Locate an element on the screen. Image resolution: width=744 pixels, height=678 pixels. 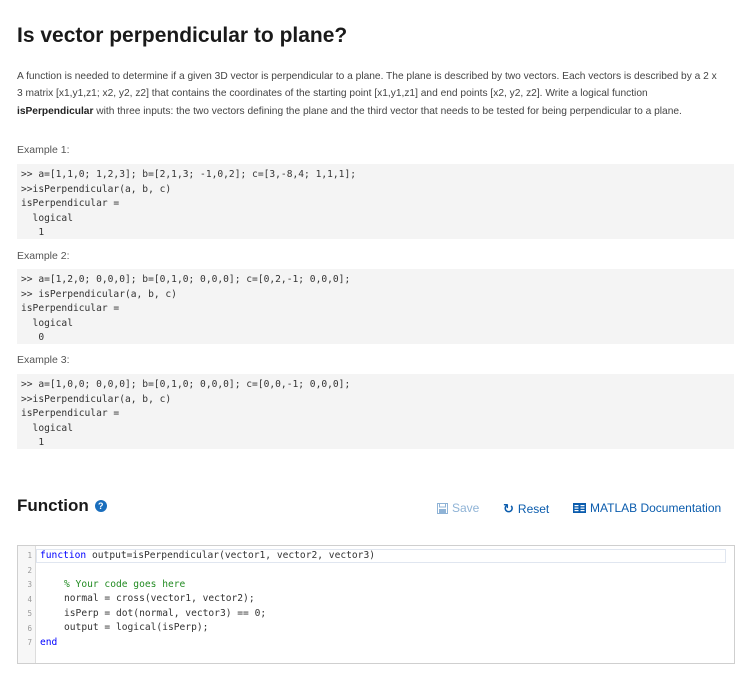
reset-icon: ↻ is located at coordinates (508, 508).